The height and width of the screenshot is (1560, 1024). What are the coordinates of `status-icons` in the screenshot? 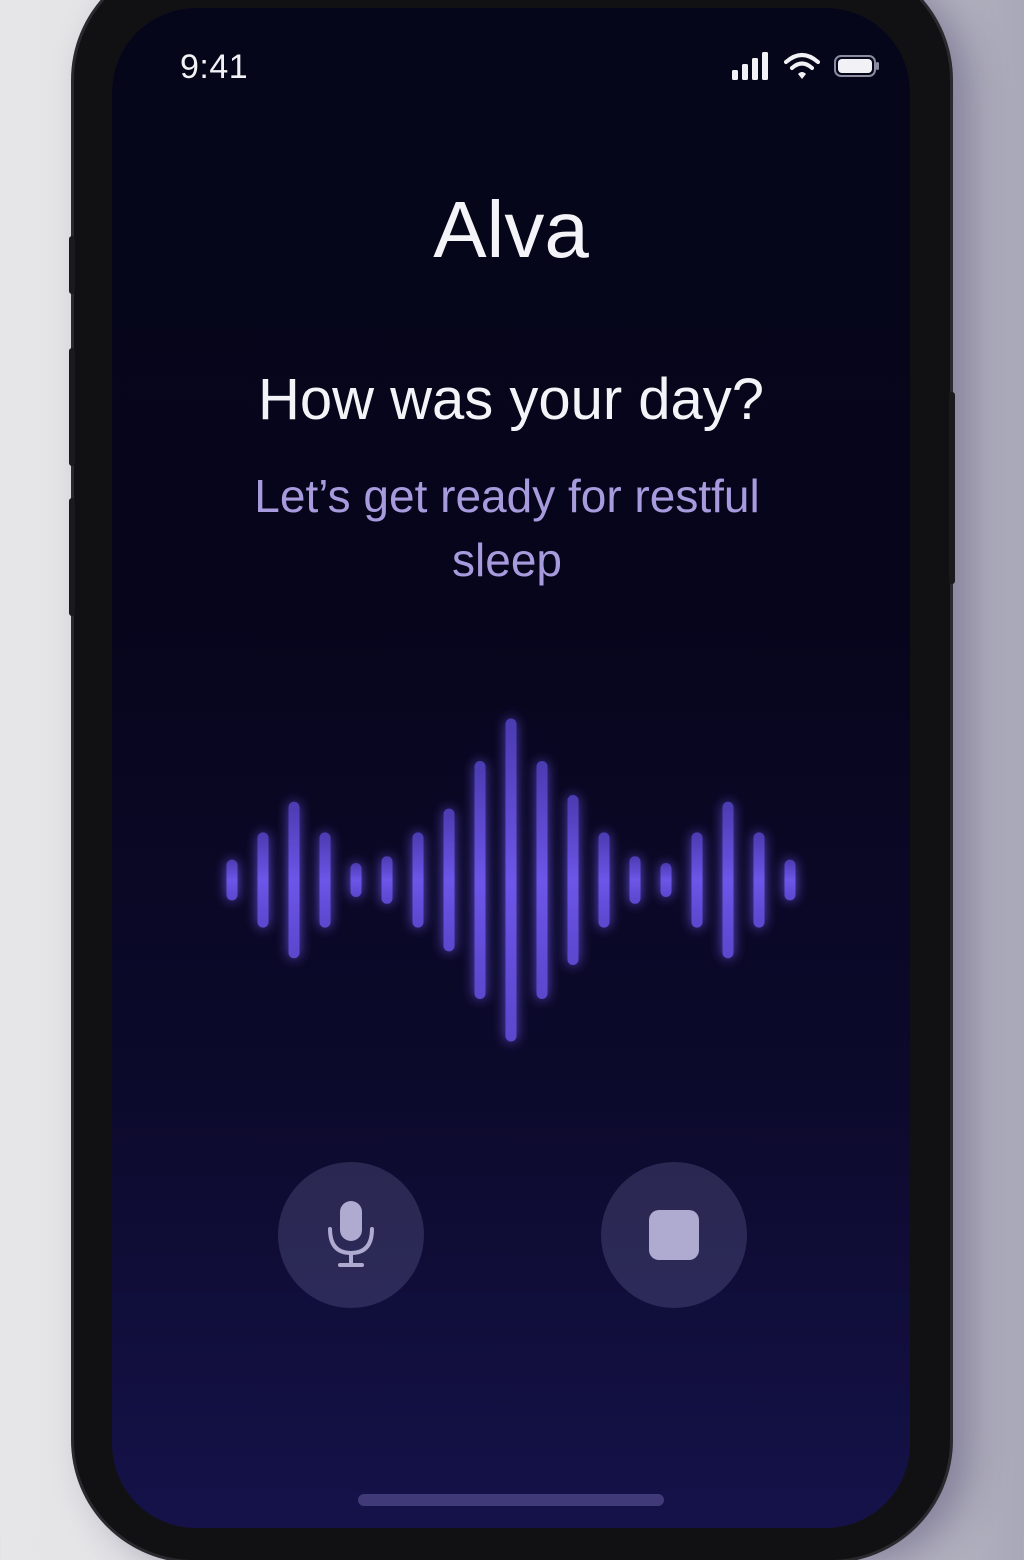 It's located at (806, 66).